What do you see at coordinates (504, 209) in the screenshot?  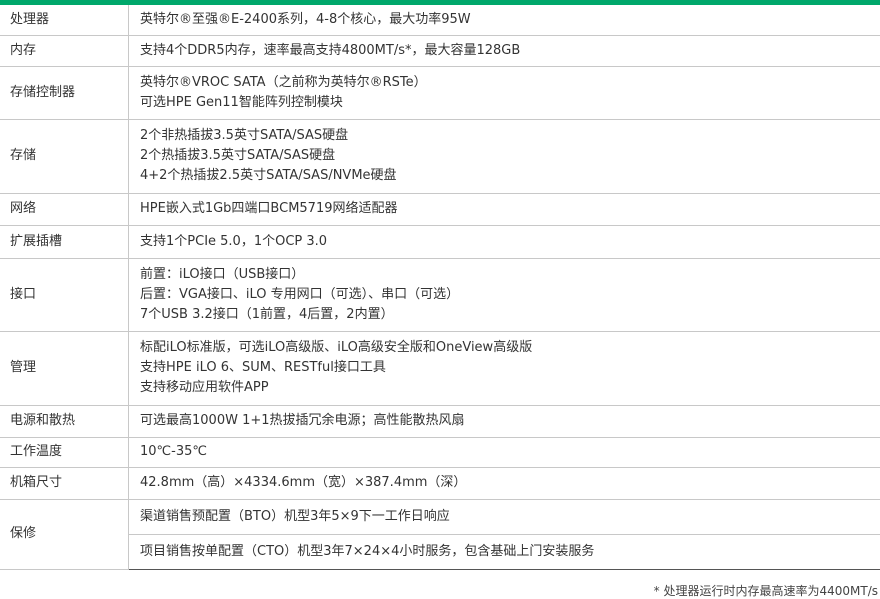 I see `row-value: HPE嵌入式1Gb四端口BCM5719网络适配器` at bounding box center [504, 209].